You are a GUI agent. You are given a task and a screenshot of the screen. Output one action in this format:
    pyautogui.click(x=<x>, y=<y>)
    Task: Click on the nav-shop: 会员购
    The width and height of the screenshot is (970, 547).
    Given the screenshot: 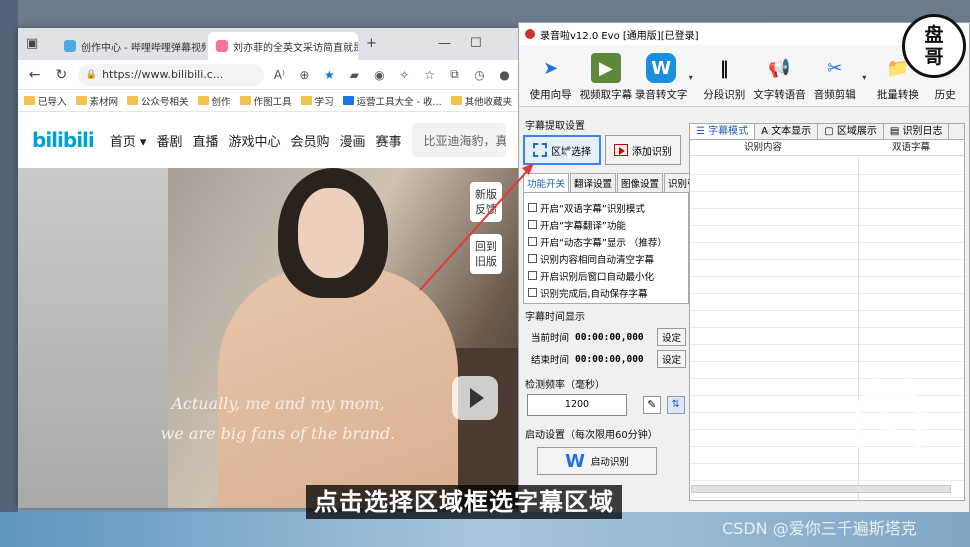 What is the action you would take?
    pyautogui.click(x=310, y=140)
    